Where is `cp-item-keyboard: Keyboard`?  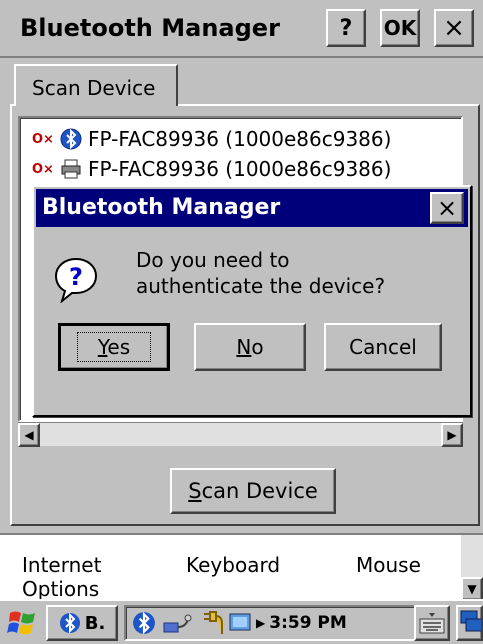
cp-item-keyboard: Keyboard is located at coordinates (233, 565).